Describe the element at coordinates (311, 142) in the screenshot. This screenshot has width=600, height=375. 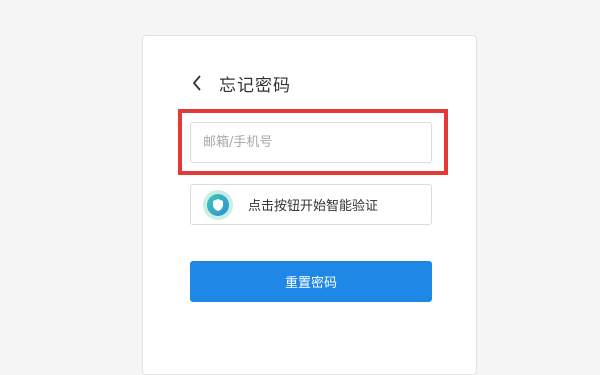
I see `account-input` at that location.